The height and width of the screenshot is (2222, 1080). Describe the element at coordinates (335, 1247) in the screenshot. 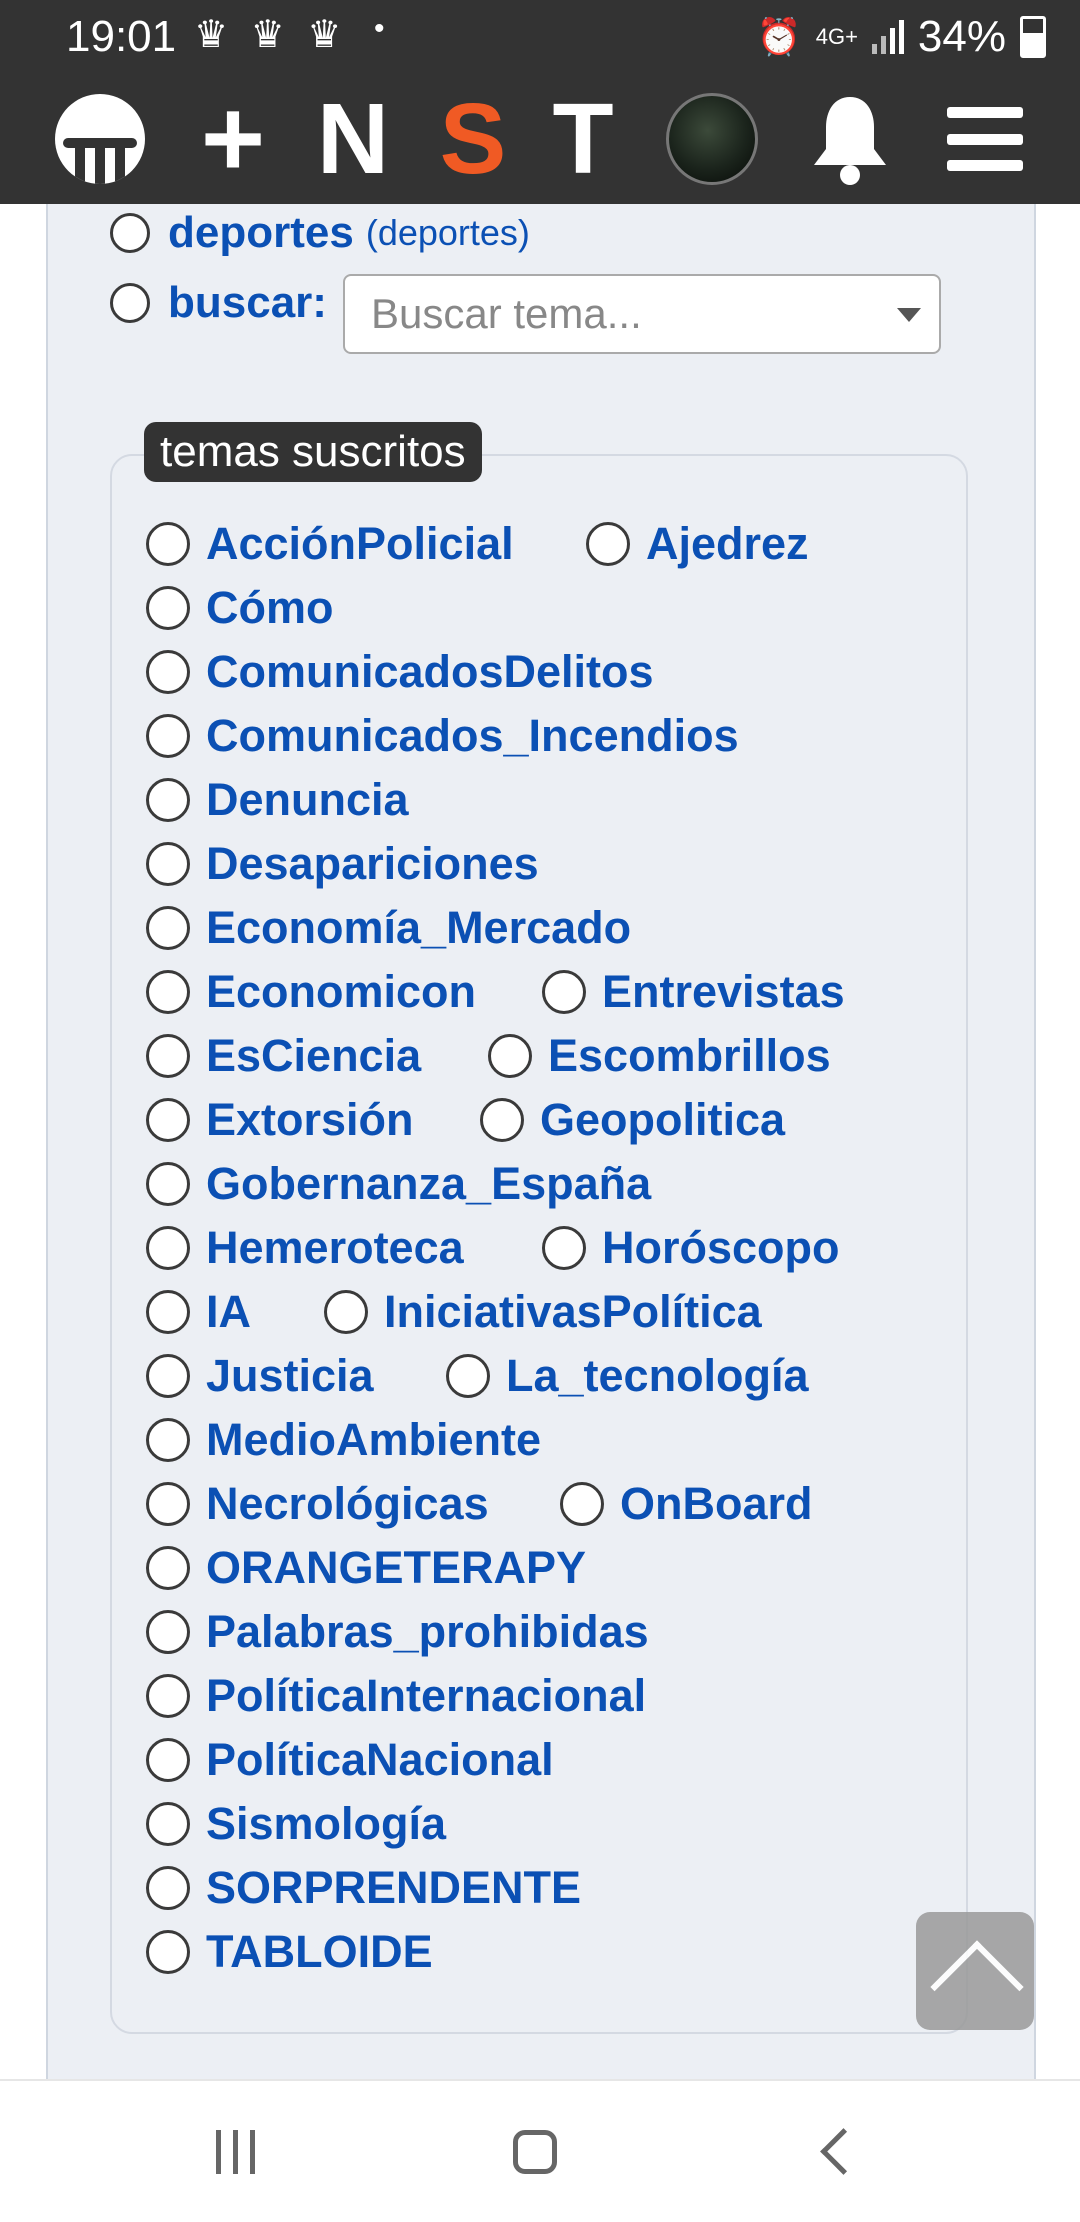

I see `topic-label: Hemeroteca` at that location.